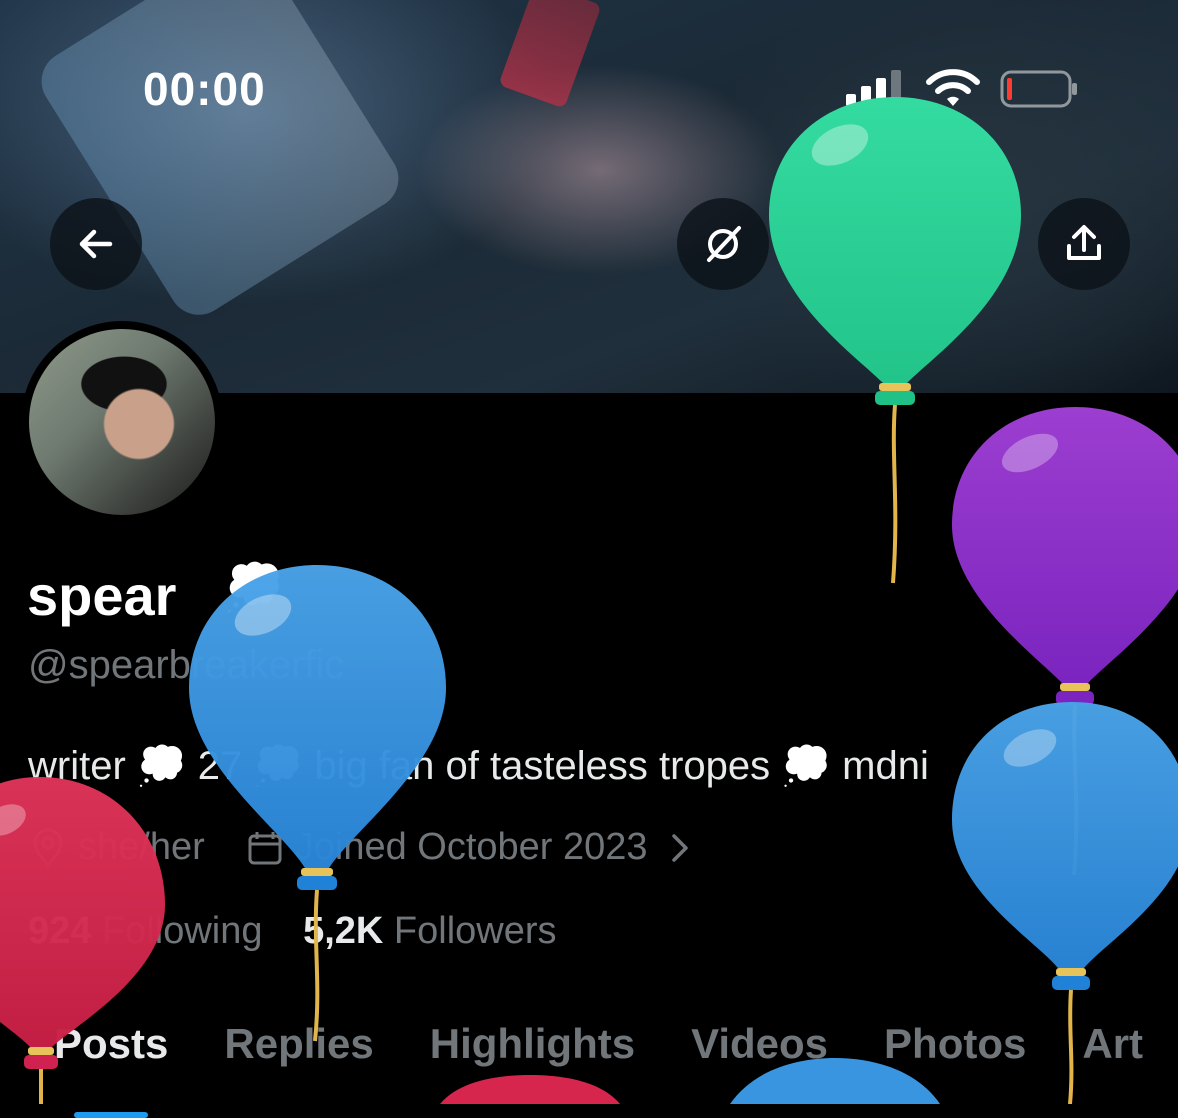 The width and height of the screenshot is (1178, 1118). Describe the element at coordinates (679, 847) in the screenshot. I see `chevron-right-icon` at that location.